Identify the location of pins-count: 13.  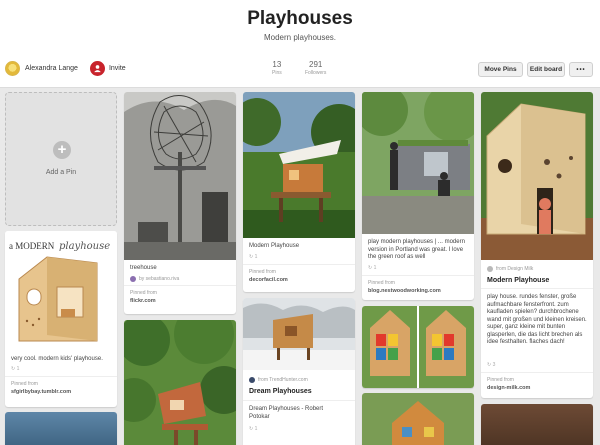
(277, 64).